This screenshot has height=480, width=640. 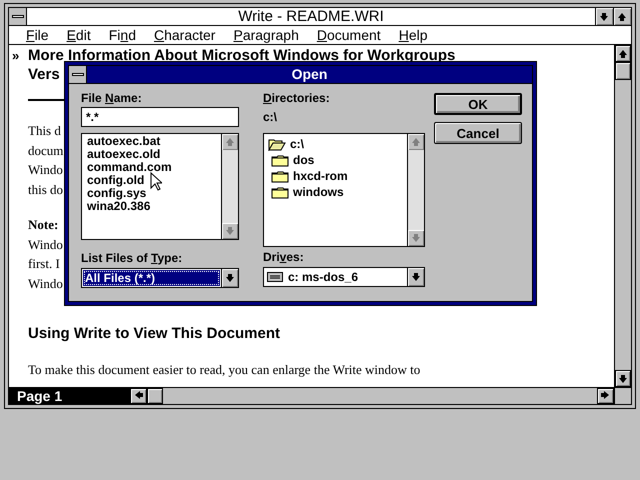 What do you see at coordinates (275, 277) in the screenshot?
I see `drive-icon` at bounding box center [275, 277].